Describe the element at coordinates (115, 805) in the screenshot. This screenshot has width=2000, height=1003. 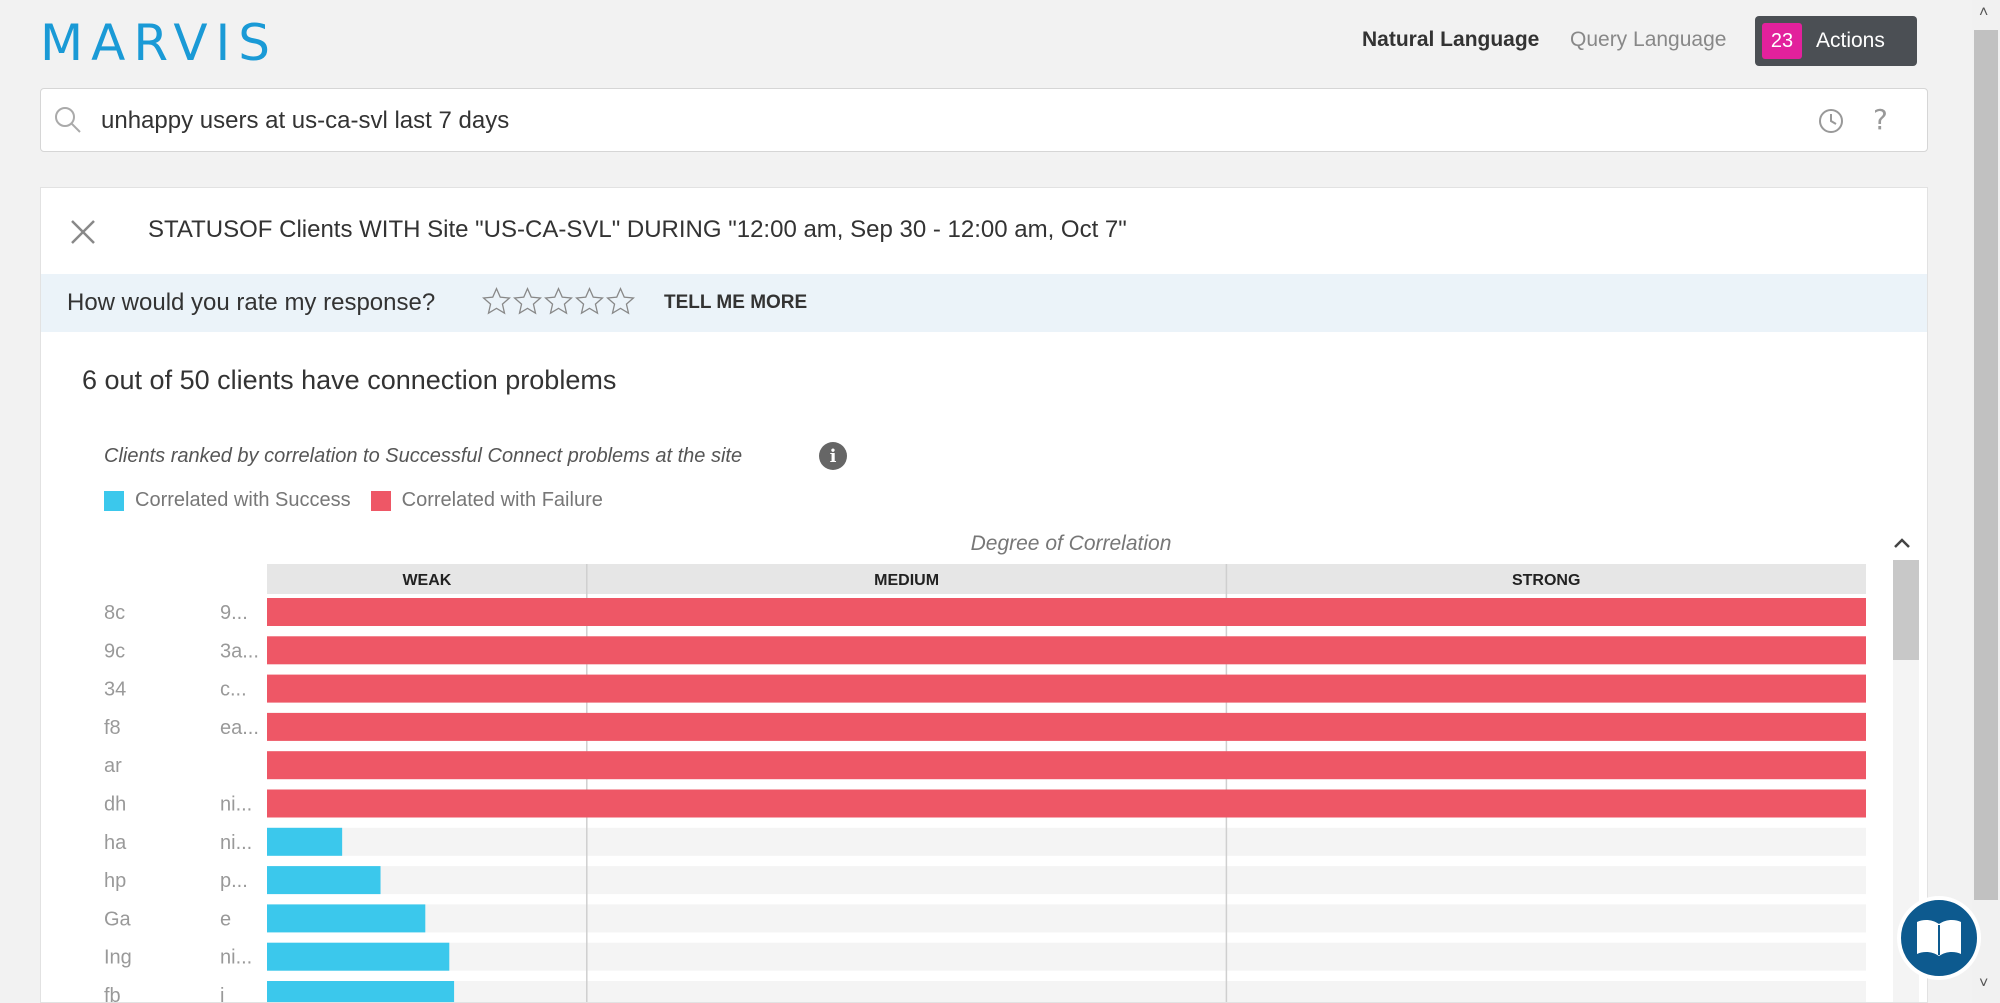
I see `client-label-left: dh` at that location.